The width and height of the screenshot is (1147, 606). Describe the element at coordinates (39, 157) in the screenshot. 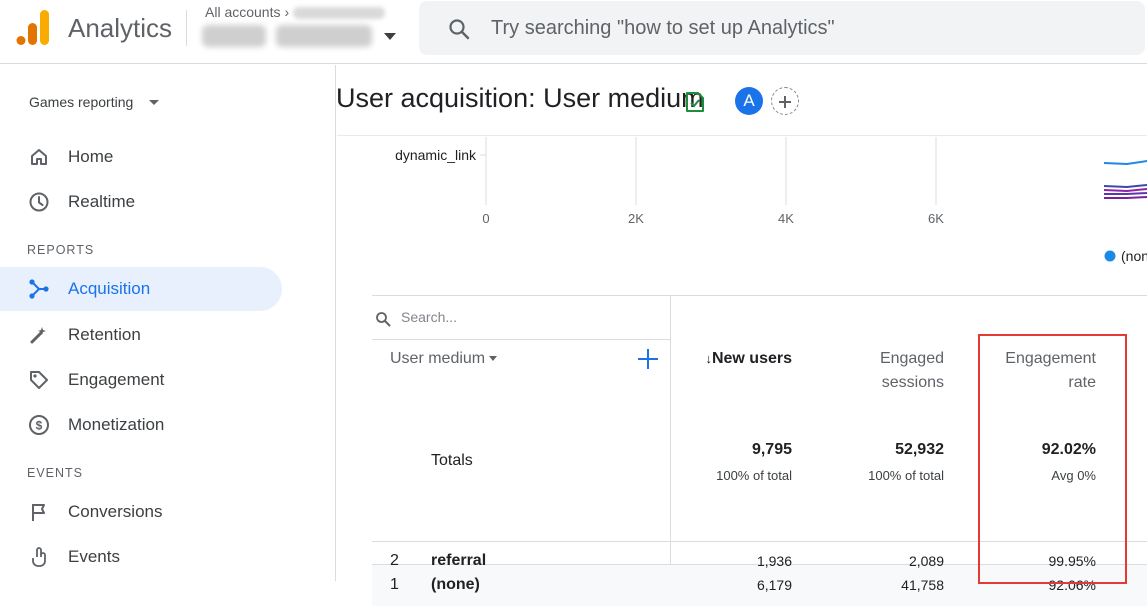

I see `home-icon` at that location.